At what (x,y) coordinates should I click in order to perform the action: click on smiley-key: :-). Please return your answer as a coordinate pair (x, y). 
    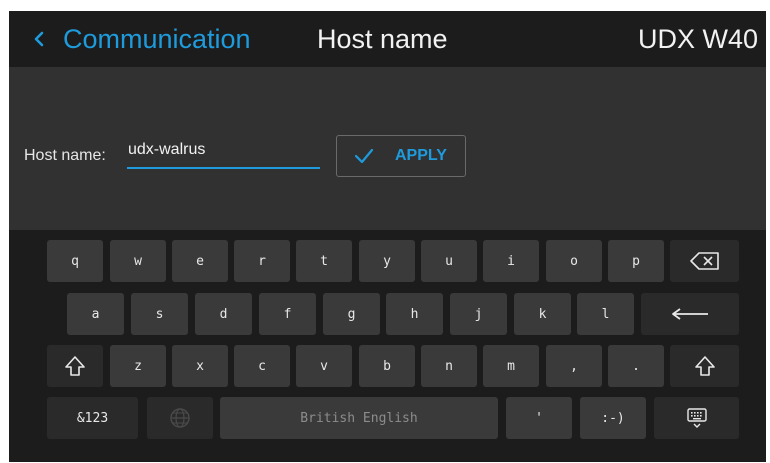
    Looking at the image, I should click on (613, 418).